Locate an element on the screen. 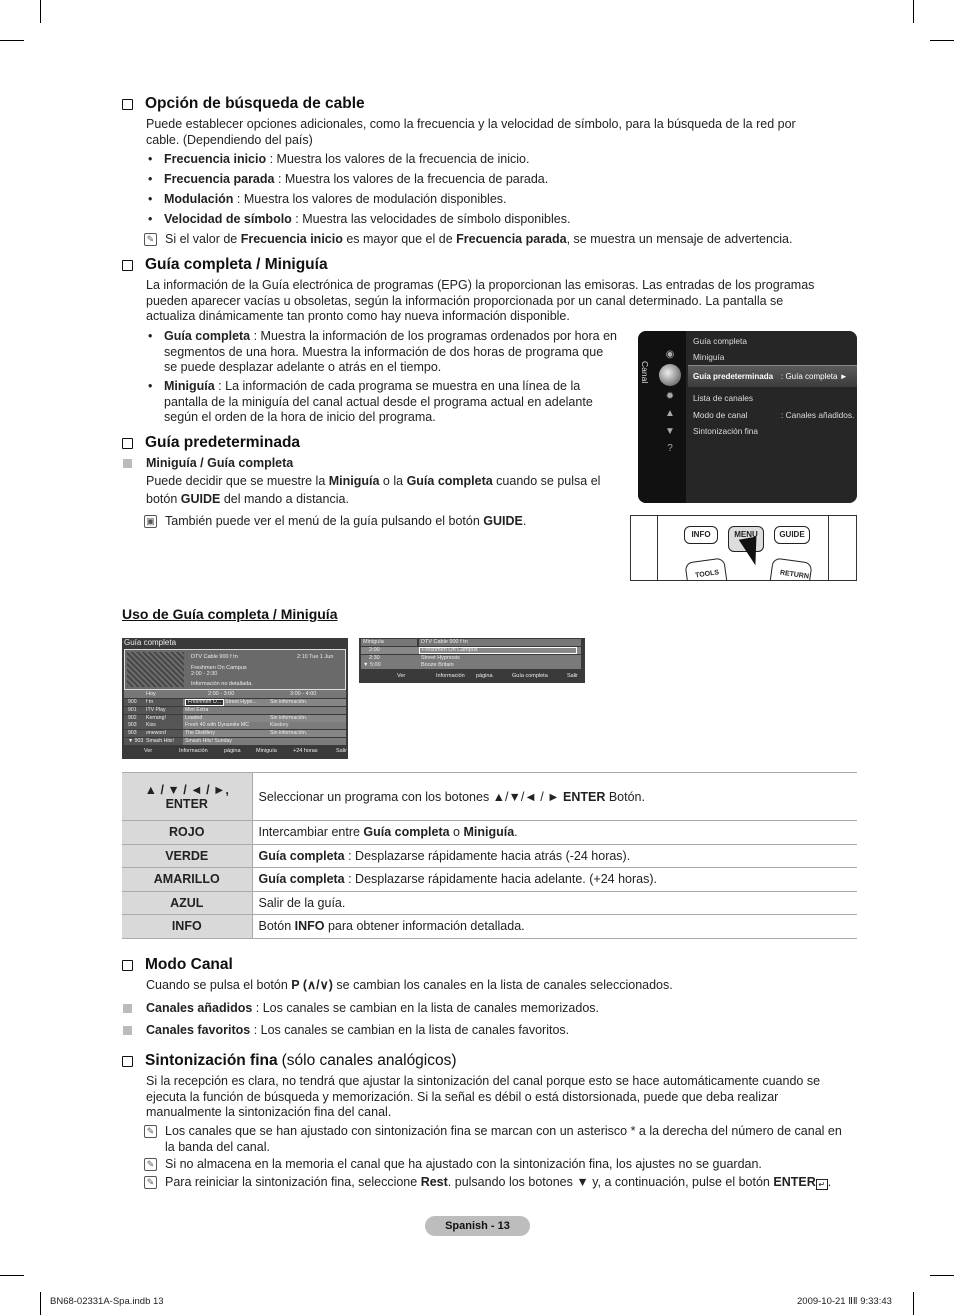 This screenshot has width=954, height=1315. epg-channel-row: ▼ 903 Smash Hits! Smash Hits! Sunday is located at coordinates (235, 741).